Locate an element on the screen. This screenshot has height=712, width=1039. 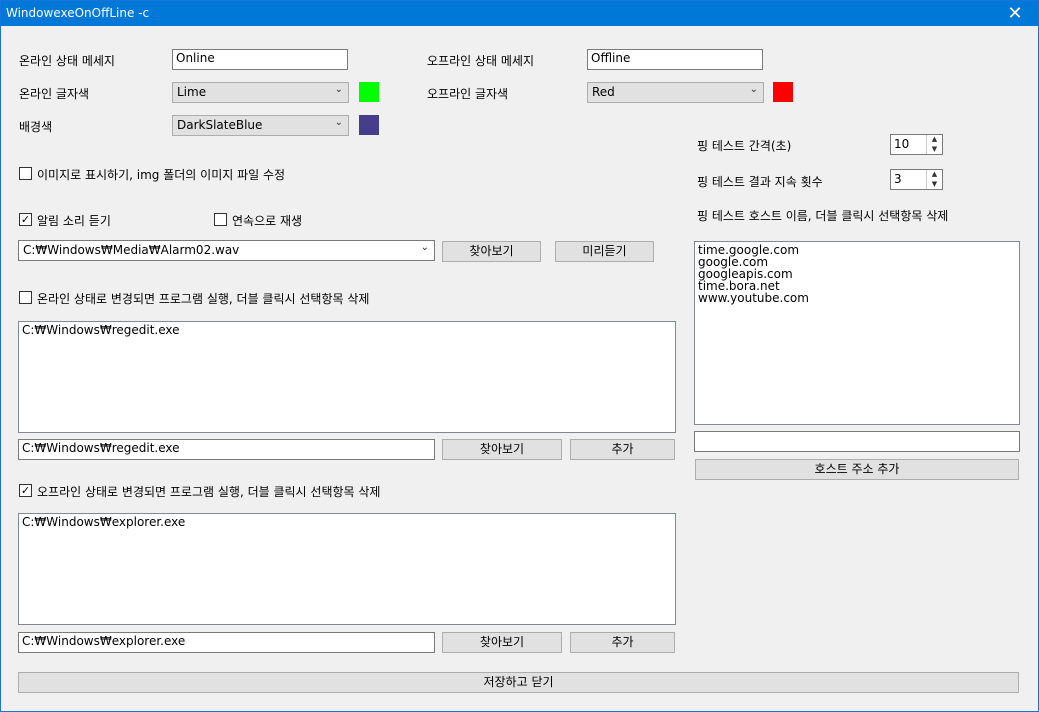
list-item: www.youtube.com is located at coordinates (857, 298).